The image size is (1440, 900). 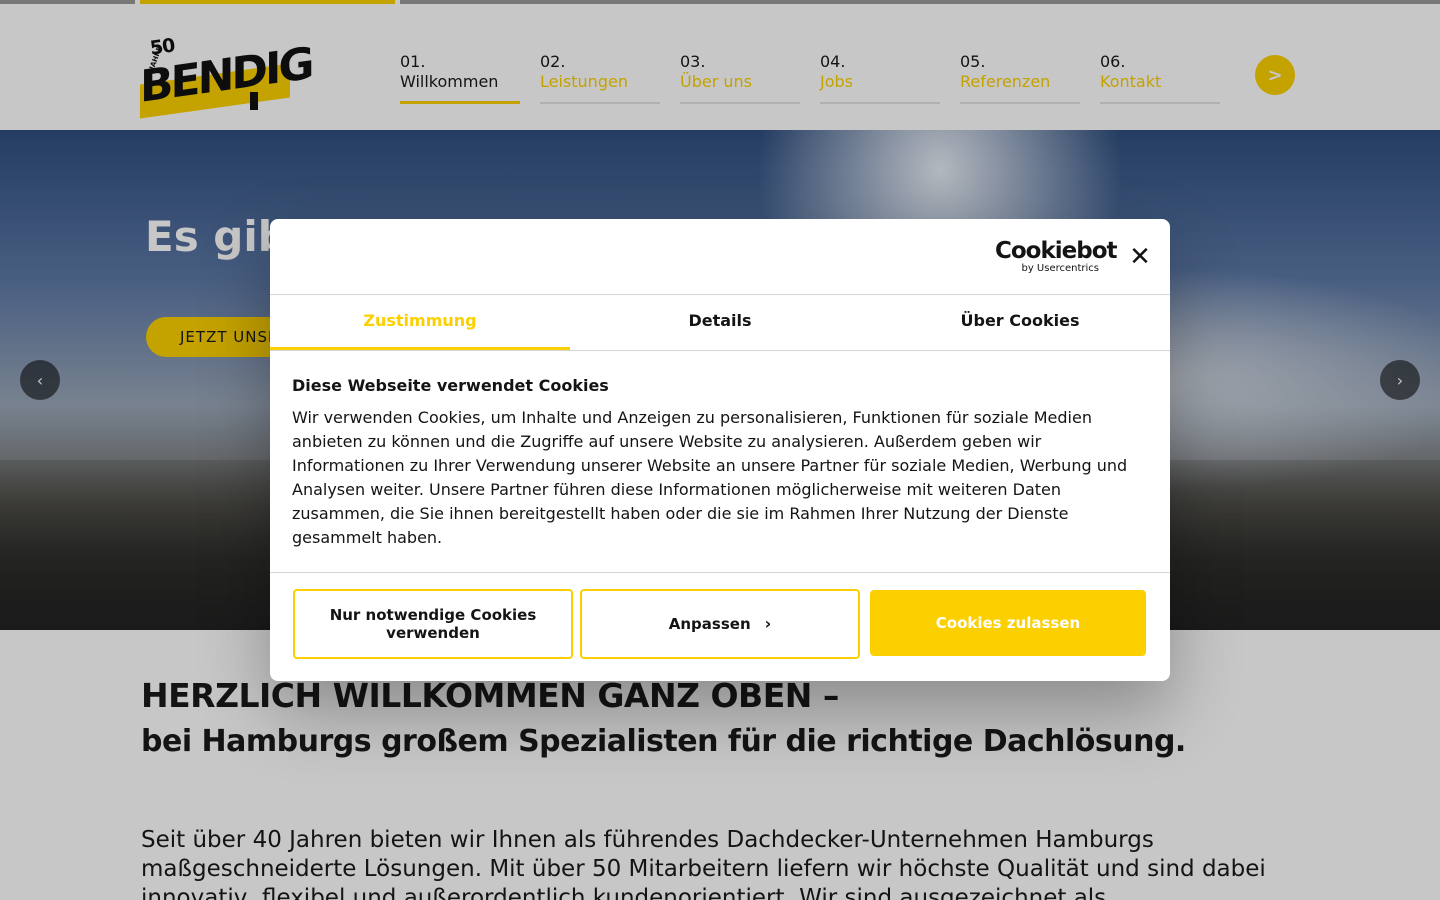 I want to click on cookiebot-logo: Cookiebot by Usercentrics, so click(x=1056, y=256).